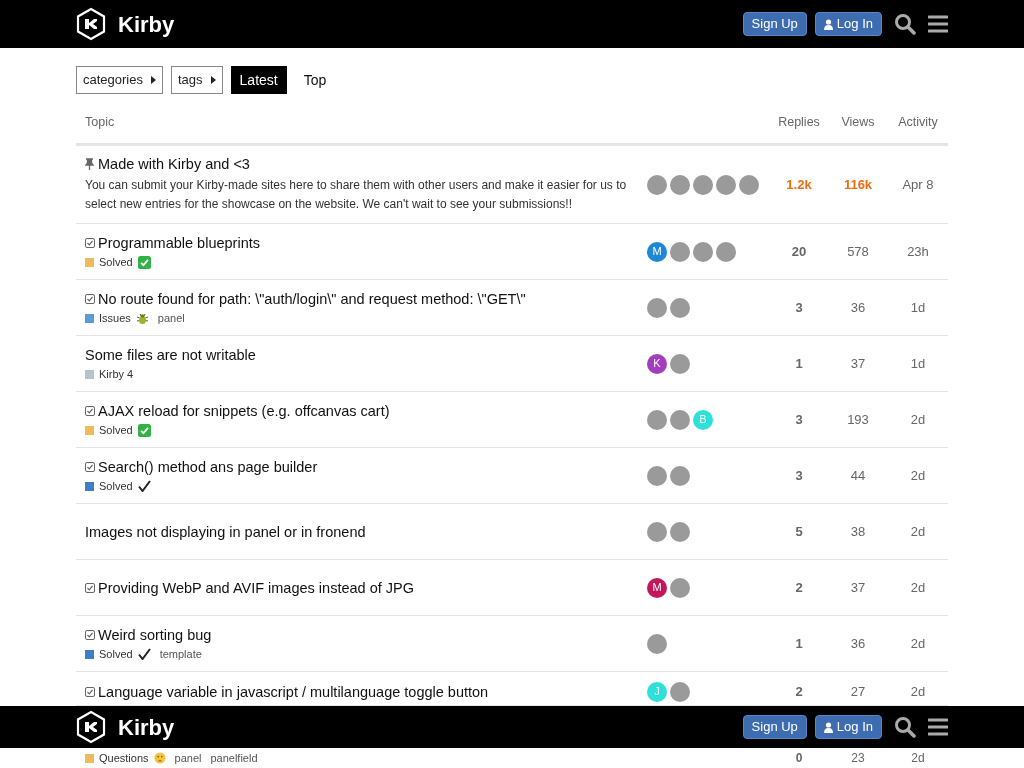  Describe the element at coordinates (858, 758) in the screenshot. I see `views-count: 23` at that location.